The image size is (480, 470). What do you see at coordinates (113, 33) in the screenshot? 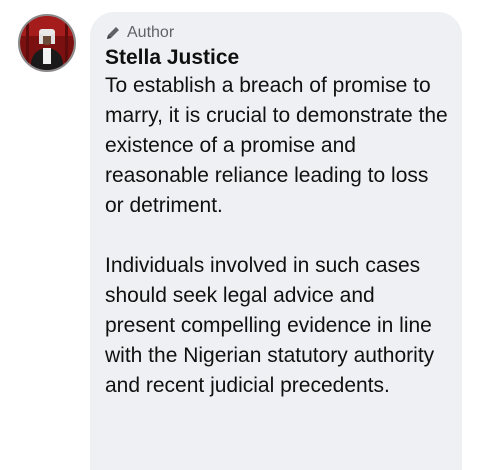
I see `pencil-icon` at bounding box center [113, 33].